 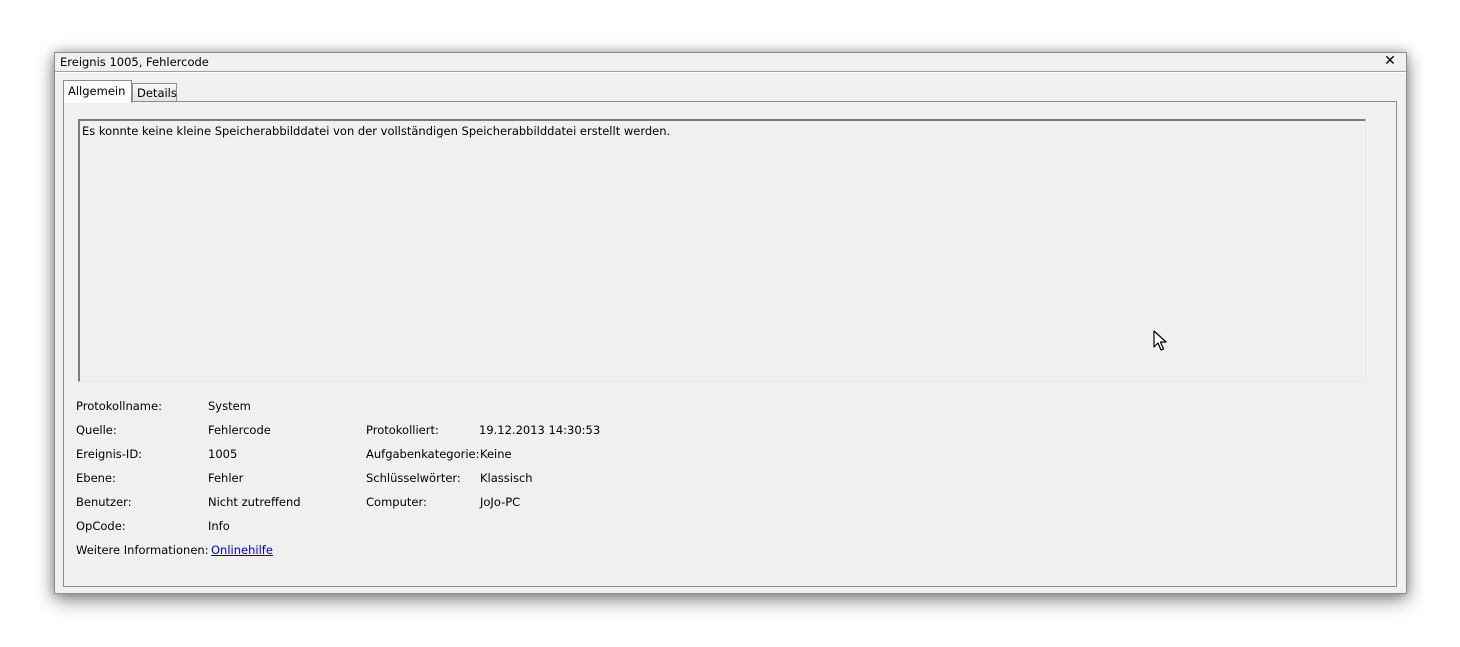 What do you see at coordinates (154, 92) in the screenshot?
I see `tab-details: Details` at bounding box center [154, 92].